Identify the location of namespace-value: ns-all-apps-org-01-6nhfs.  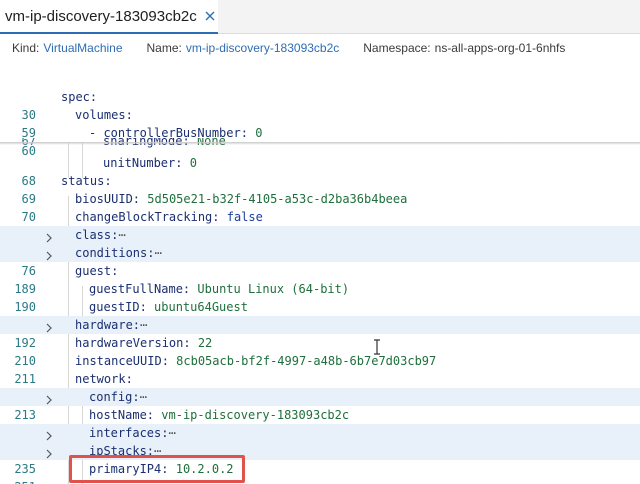
(500, 48).